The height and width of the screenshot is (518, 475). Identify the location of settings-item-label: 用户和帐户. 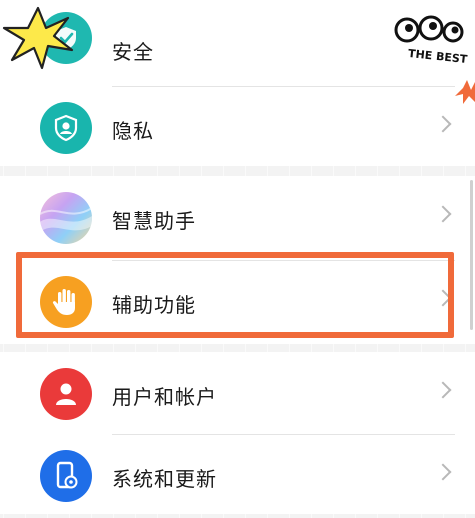
(164, 397).